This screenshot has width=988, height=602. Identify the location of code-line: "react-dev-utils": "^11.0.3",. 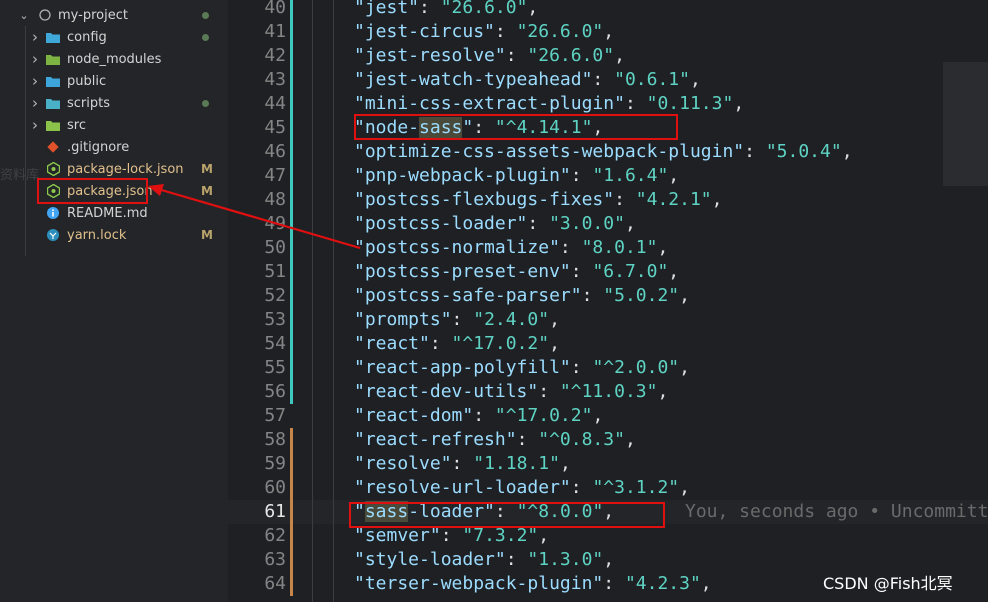
(511, 391).